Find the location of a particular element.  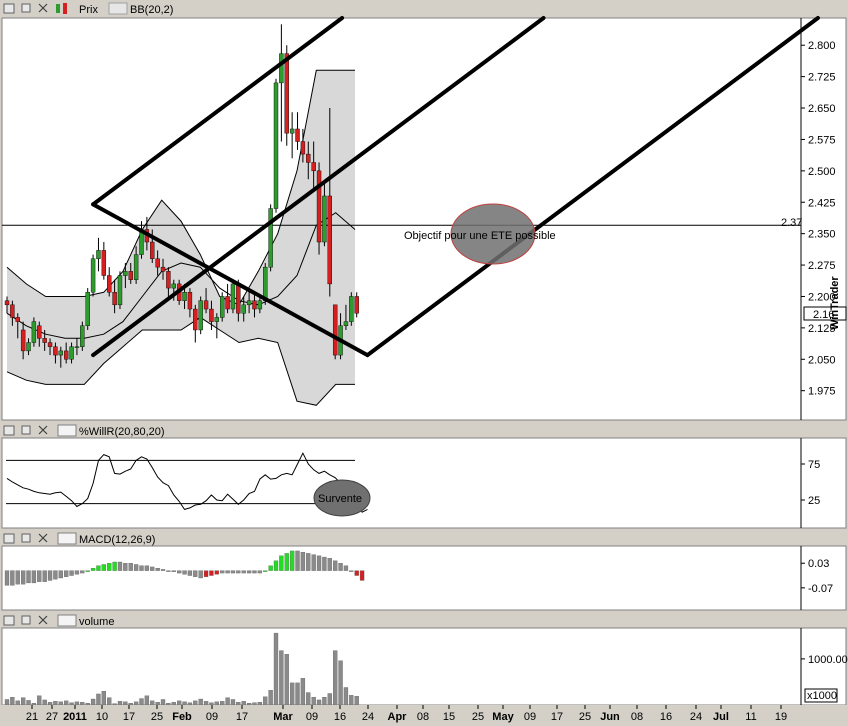

x-tick-label: 19 is located at coordinates (781, 717).